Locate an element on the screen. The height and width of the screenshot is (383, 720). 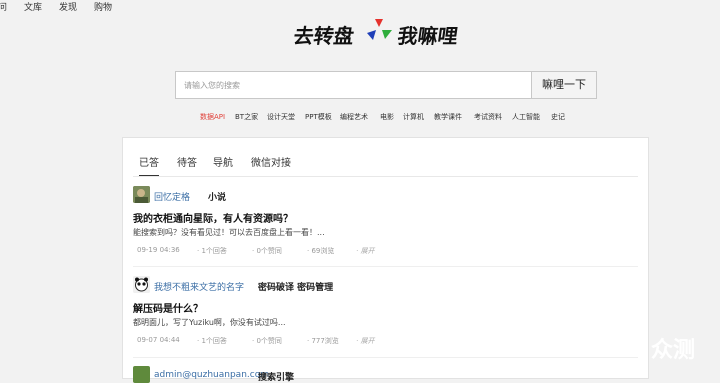
tab-divider is located at coordinates (385, 176).